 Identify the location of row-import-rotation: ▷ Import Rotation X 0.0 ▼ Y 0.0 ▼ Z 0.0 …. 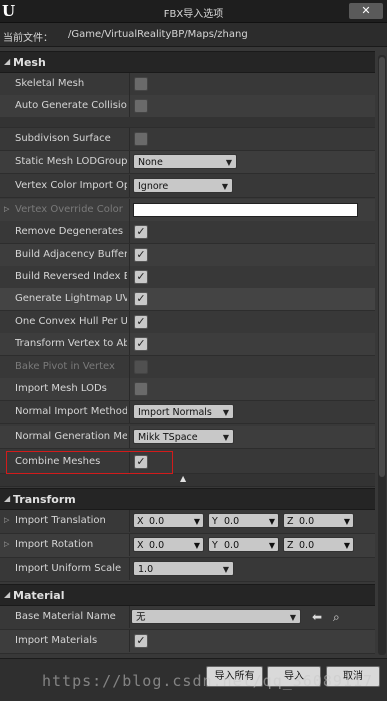
(187, 546).